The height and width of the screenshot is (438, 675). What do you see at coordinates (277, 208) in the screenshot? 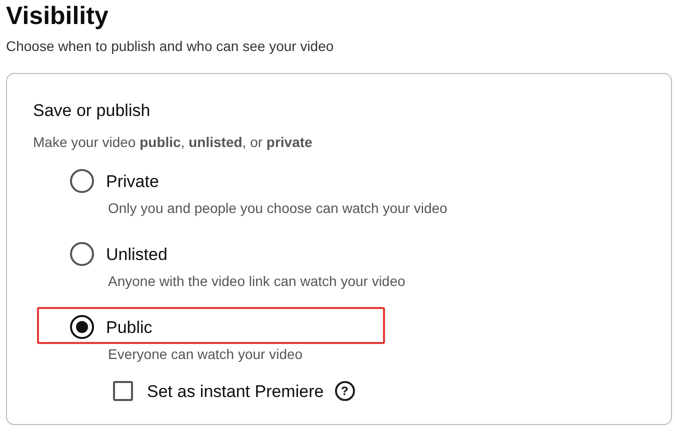
I see `option-description: Only you and people you choose can watch your video` at bounding box center [277, 208].